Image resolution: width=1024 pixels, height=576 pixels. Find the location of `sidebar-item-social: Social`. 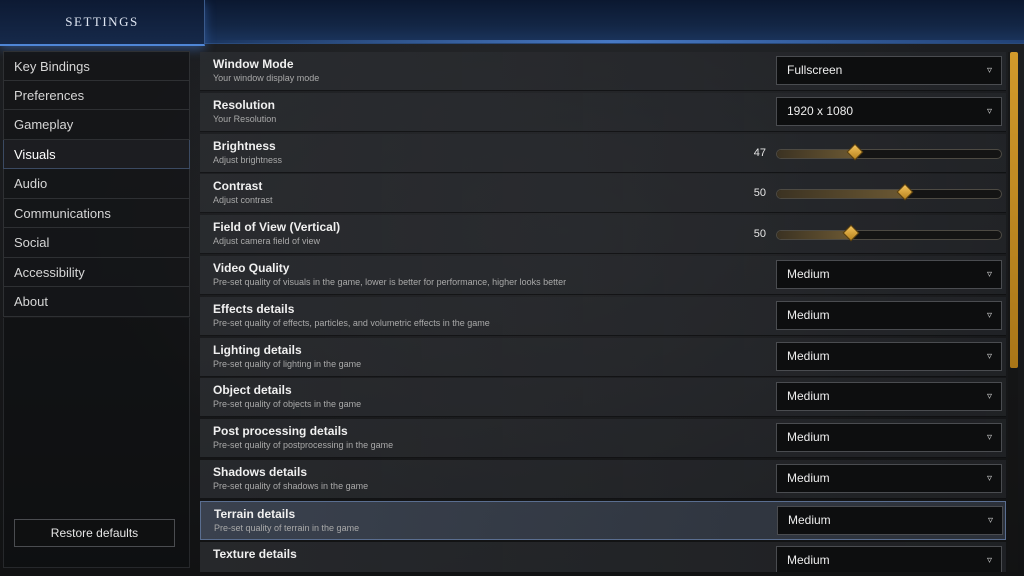

sidebar-item-social: Social is located at coordinates (96, 243).